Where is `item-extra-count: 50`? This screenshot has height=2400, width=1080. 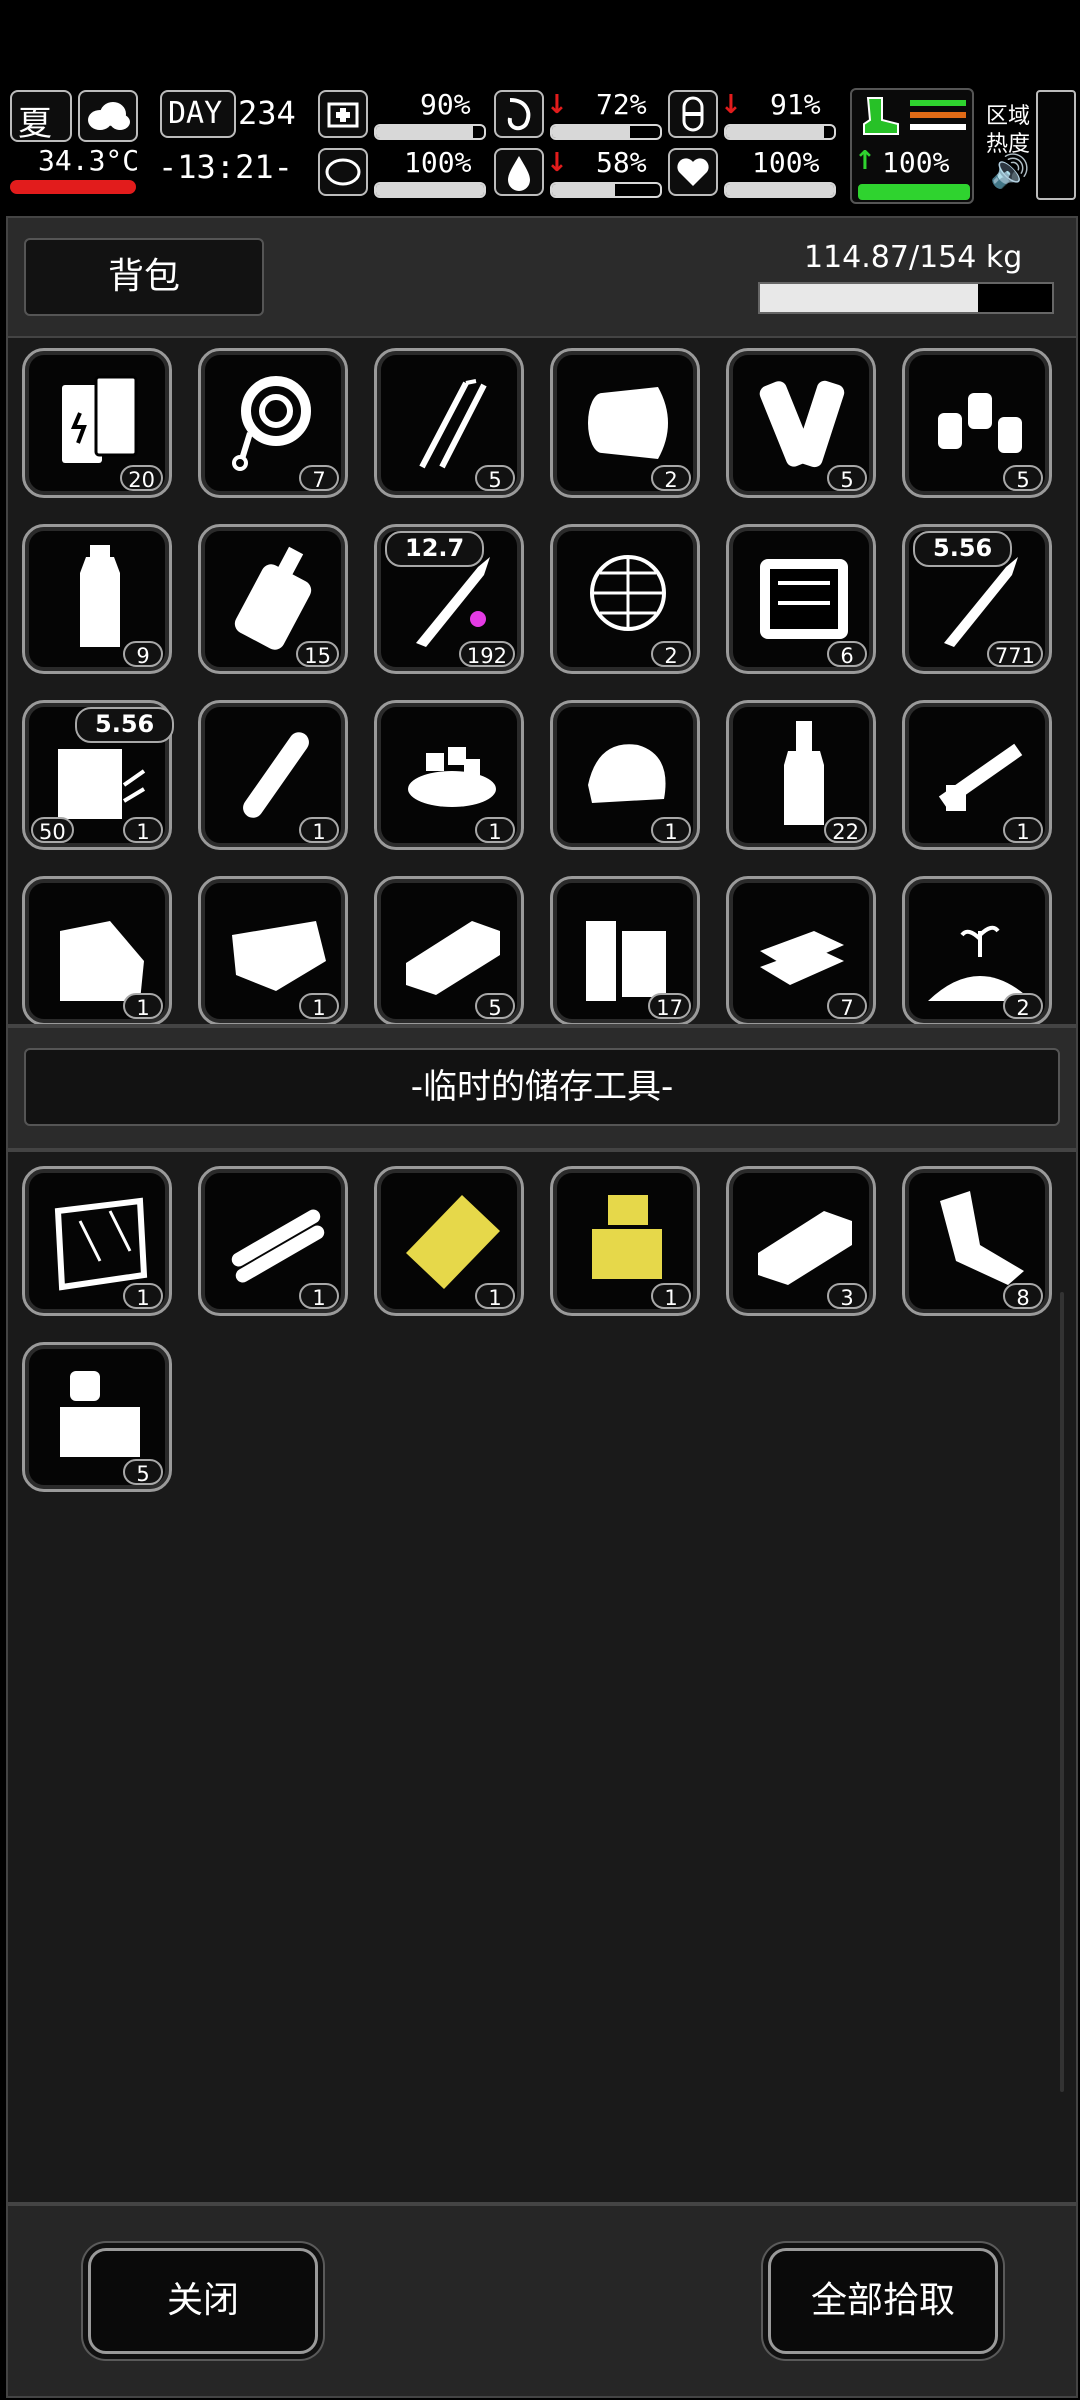
item-extra-count: 50 is located at coordinates (52, 830).